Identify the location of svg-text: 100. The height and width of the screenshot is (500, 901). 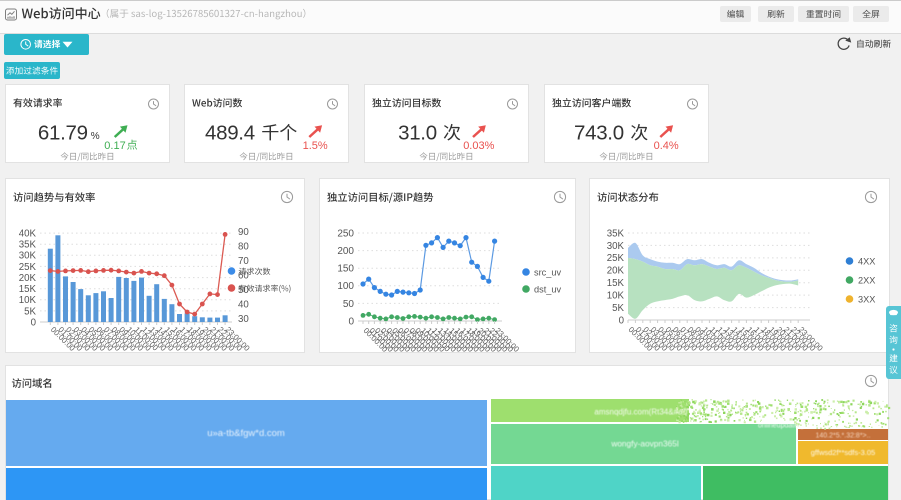
(345, 286).